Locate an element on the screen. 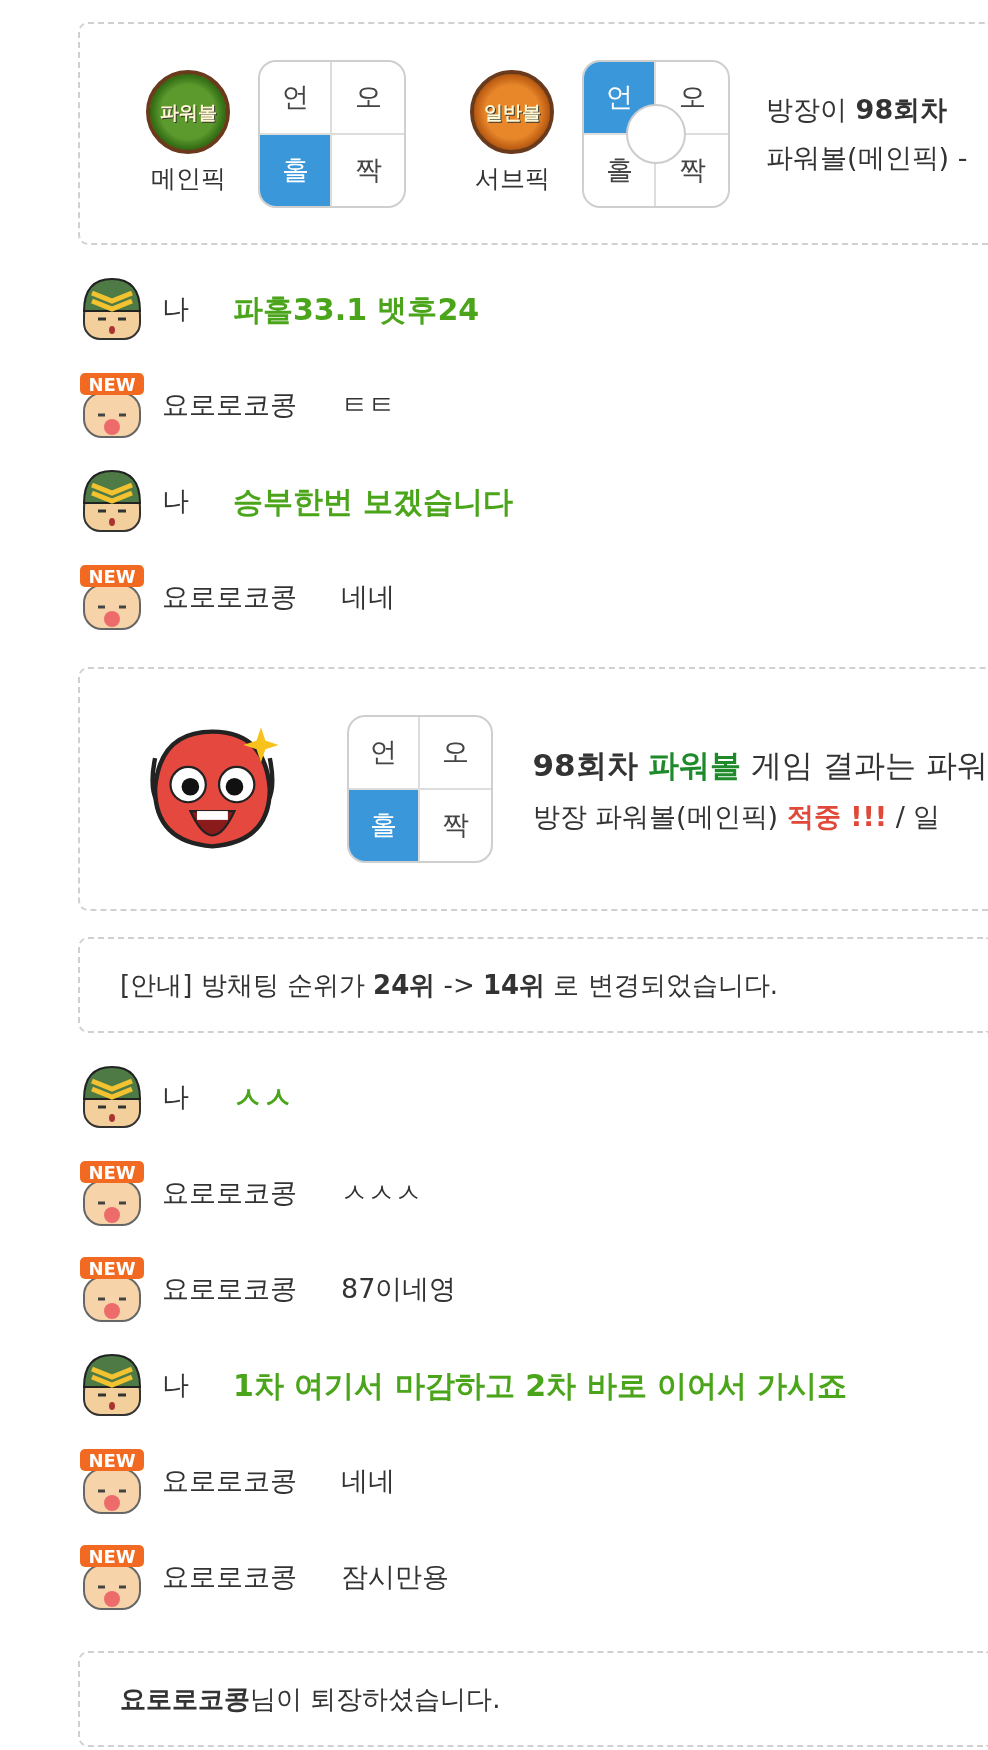  result-text-line: 파워볼(메인픽) - is located at coordinates (867, 157).